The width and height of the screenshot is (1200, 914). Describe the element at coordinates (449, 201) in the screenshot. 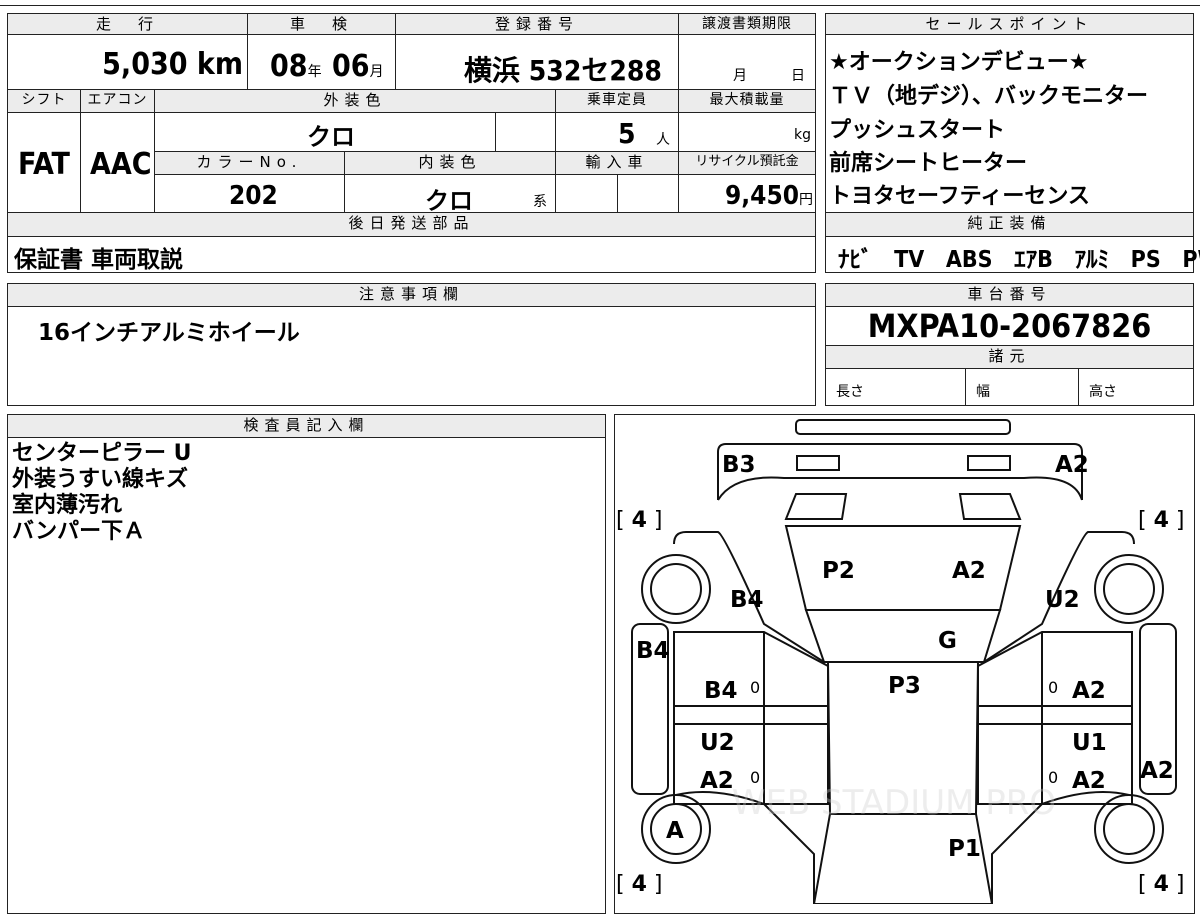

I see `interior-color-value: クロ` at that location.